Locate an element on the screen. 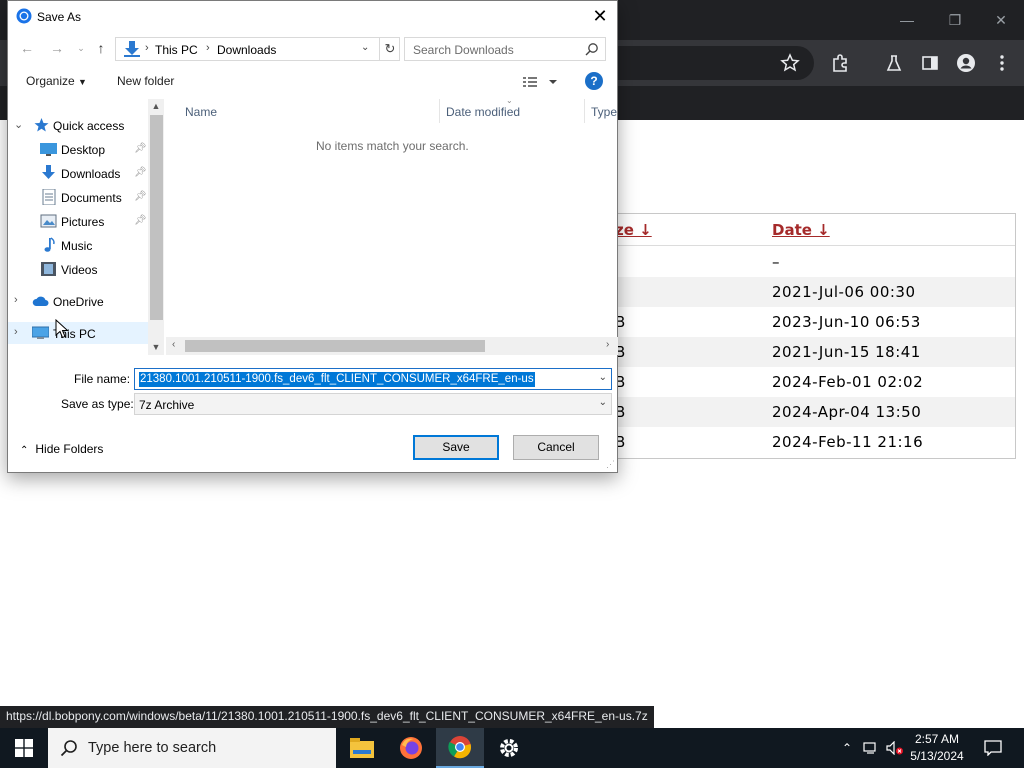 The height and width of the screenshot is (768, 1024). file-list-horizontal-scrollbar: ‹ › is located at coordinates (392, 346).